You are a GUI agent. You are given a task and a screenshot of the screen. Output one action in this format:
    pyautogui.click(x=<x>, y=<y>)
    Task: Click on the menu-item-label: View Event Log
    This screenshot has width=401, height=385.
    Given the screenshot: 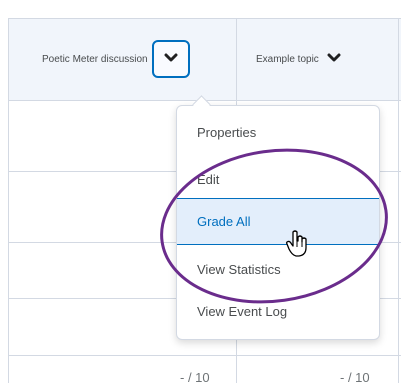 What is the action you would take?
    pyautogui.click(x=242, y=311)
    